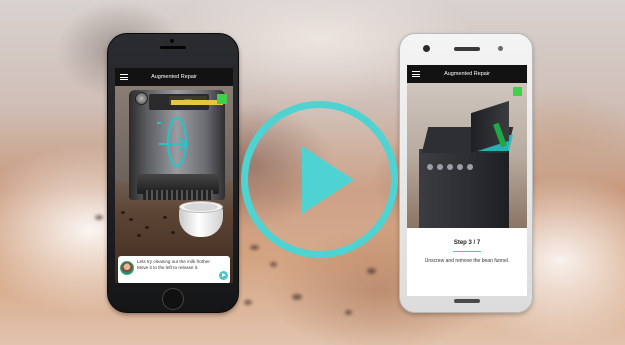  I want to click on proximity-sensor, so click(500, 48).